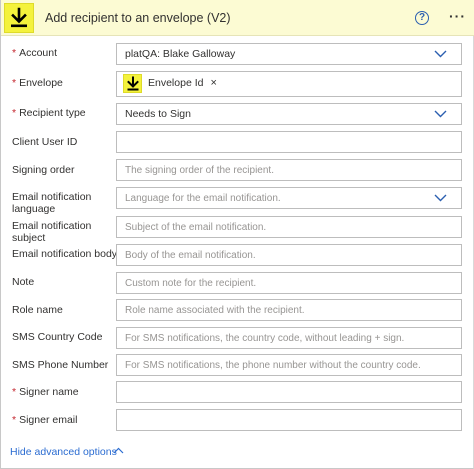 This screenshot has height=469, width=474. I want to click on email-language-label: Email notification language, so click(52, 203).